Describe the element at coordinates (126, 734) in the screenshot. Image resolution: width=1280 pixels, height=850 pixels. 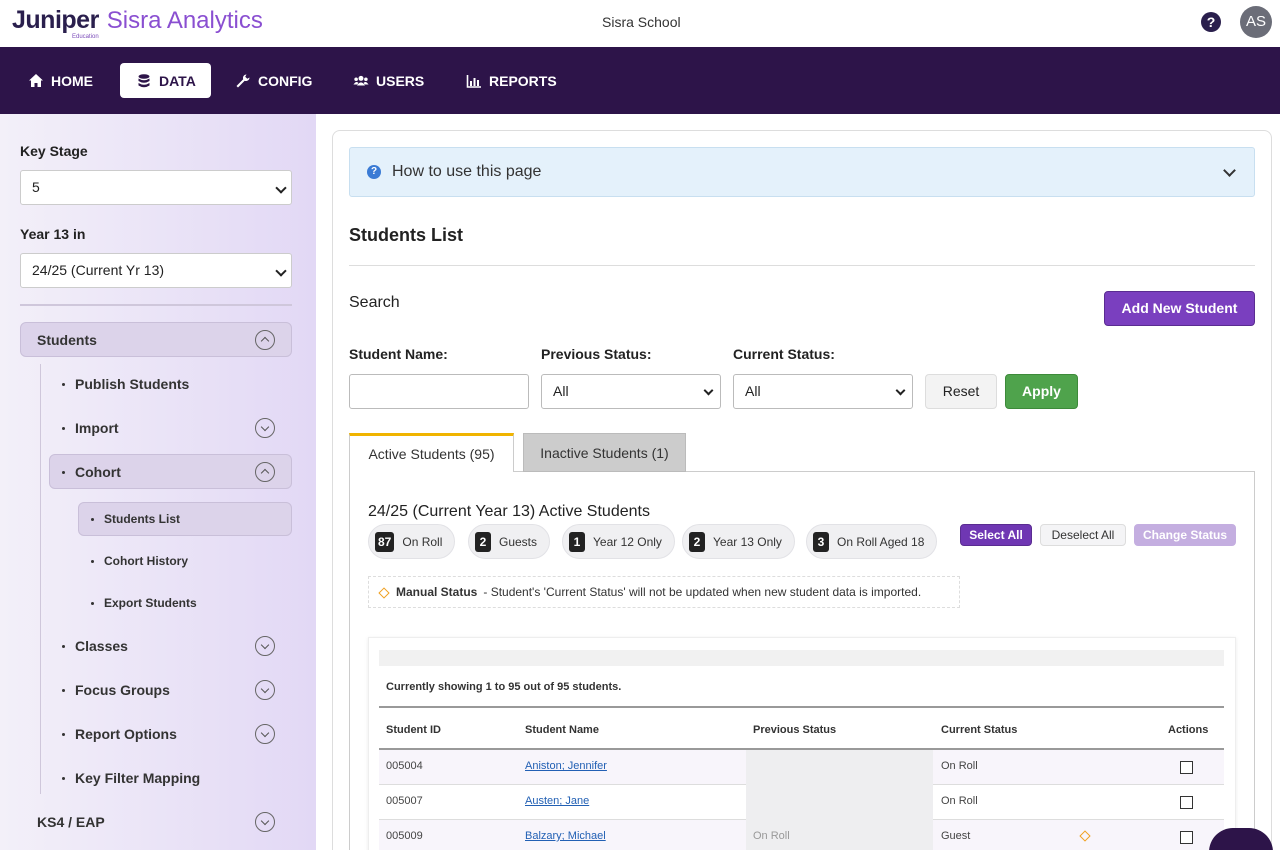
I see `sidebar-item-label: Report Options` at that location.